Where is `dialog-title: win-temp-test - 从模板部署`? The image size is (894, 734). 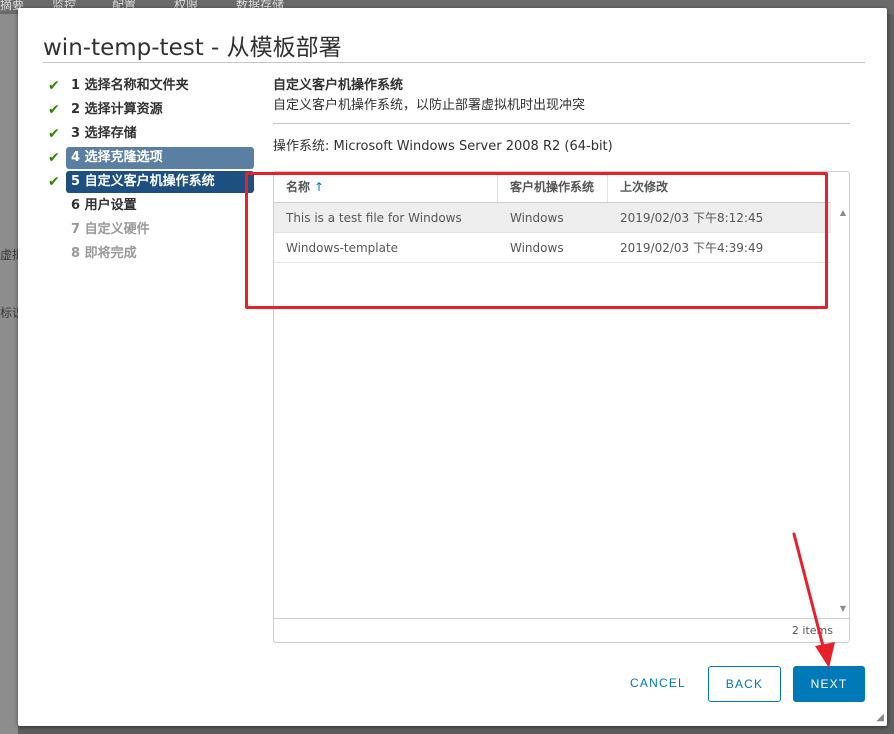
dialog-title: win-temp-test - 从模板部署 is located at coordinates (192, 48).